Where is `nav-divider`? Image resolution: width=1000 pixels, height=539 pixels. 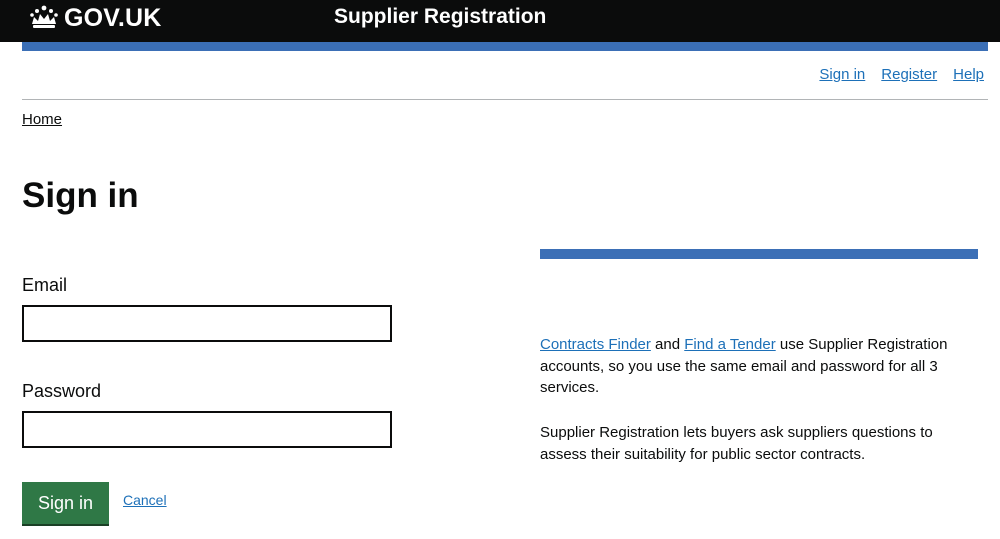
nav-divider is located at coordinates (505, 99).